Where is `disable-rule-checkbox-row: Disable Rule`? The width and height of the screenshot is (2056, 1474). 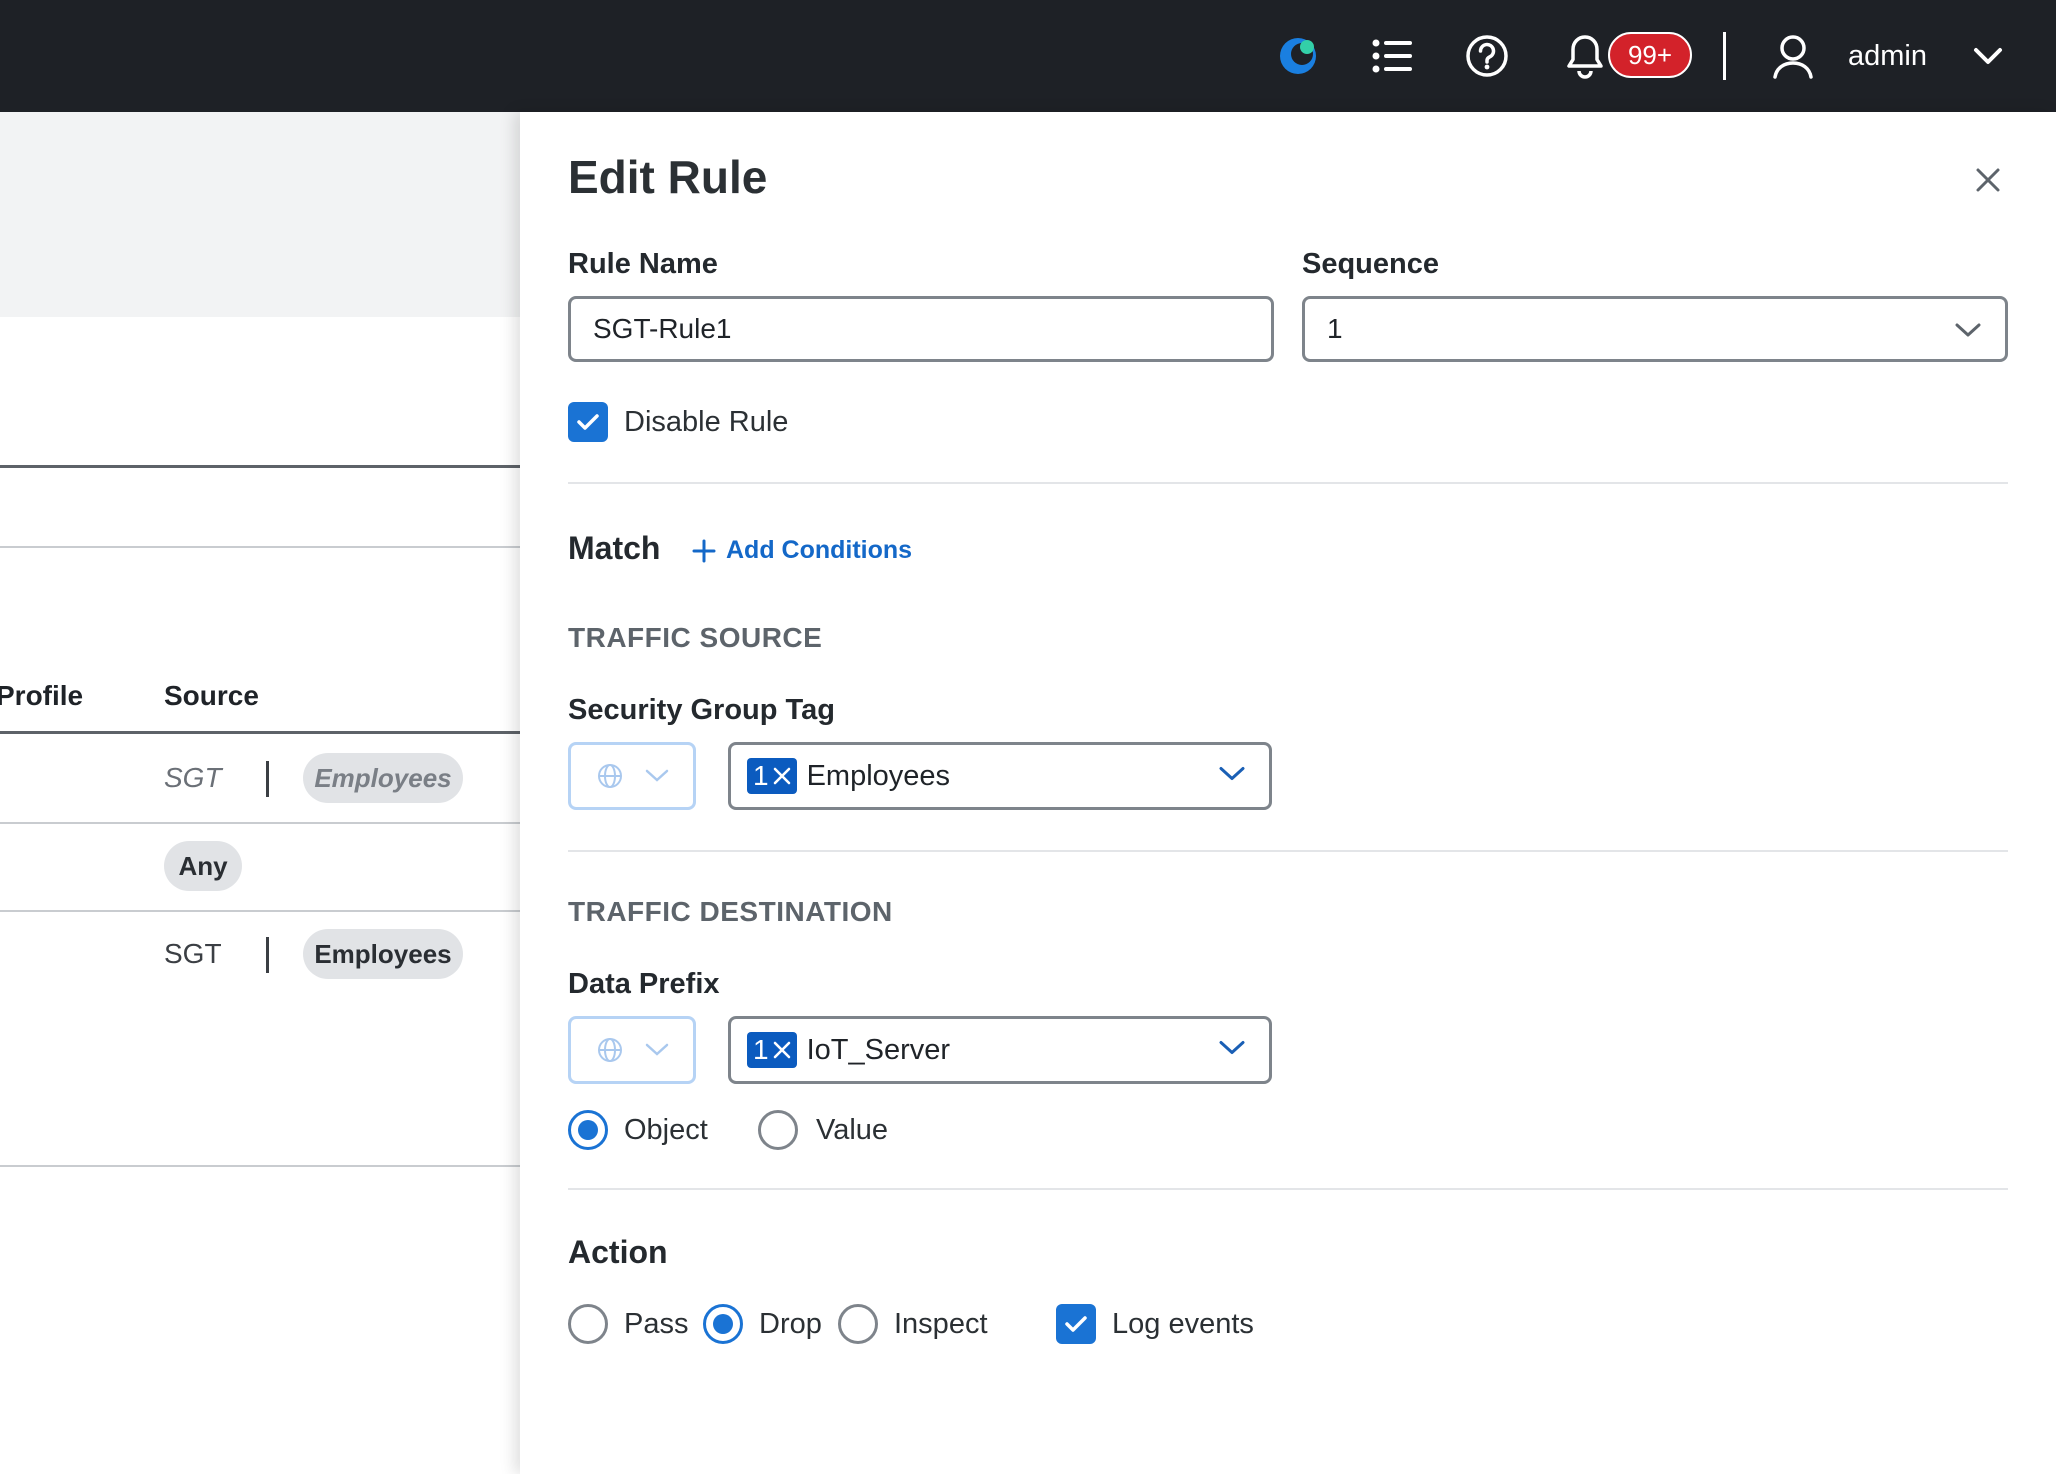 disable-rule-checkbox-row: Disable Rule is located at coordinates (678, 422).